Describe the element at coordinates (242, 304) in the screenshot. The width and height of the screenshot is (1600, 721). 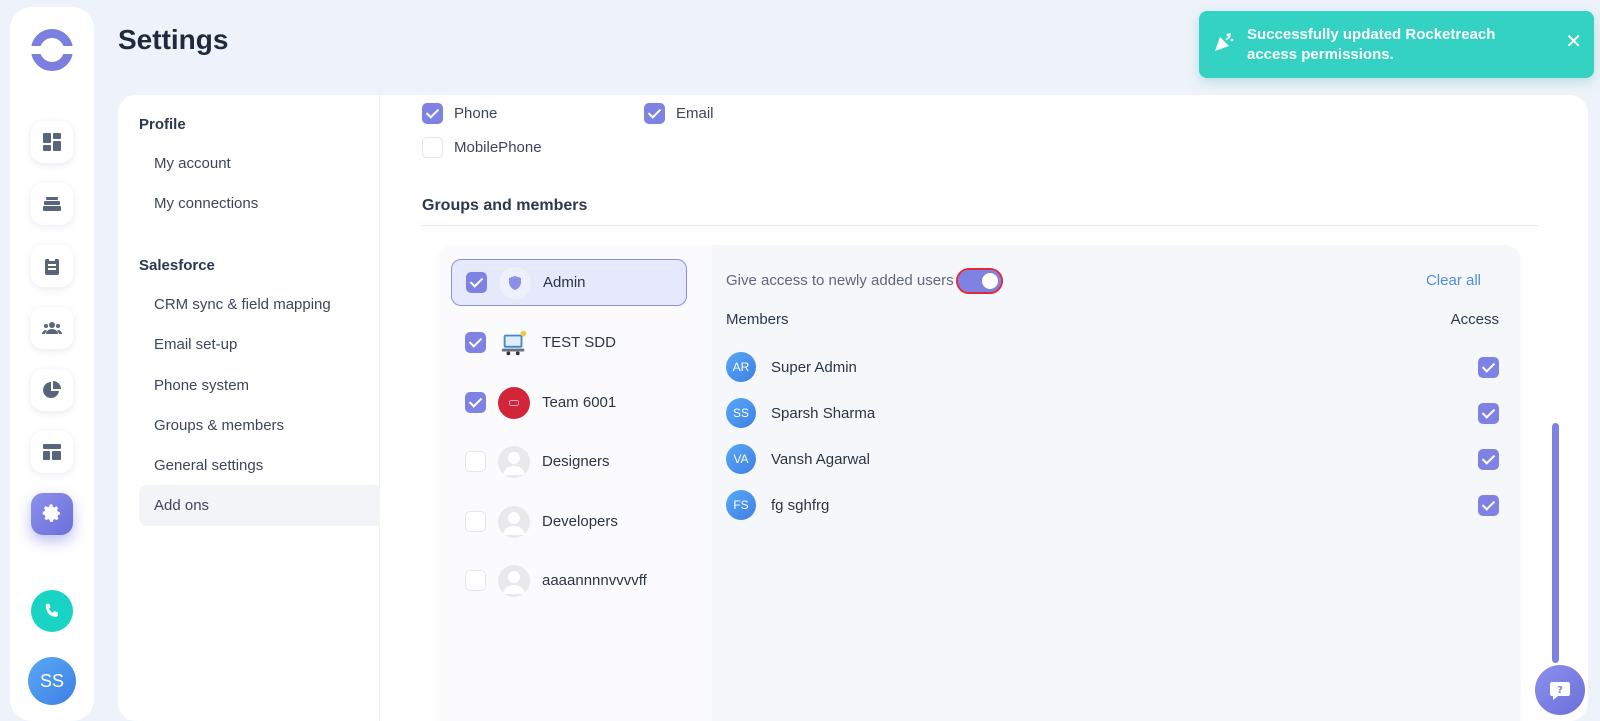
I see `nav-item-crm-sync: CRM sync & field mapping` at that location.